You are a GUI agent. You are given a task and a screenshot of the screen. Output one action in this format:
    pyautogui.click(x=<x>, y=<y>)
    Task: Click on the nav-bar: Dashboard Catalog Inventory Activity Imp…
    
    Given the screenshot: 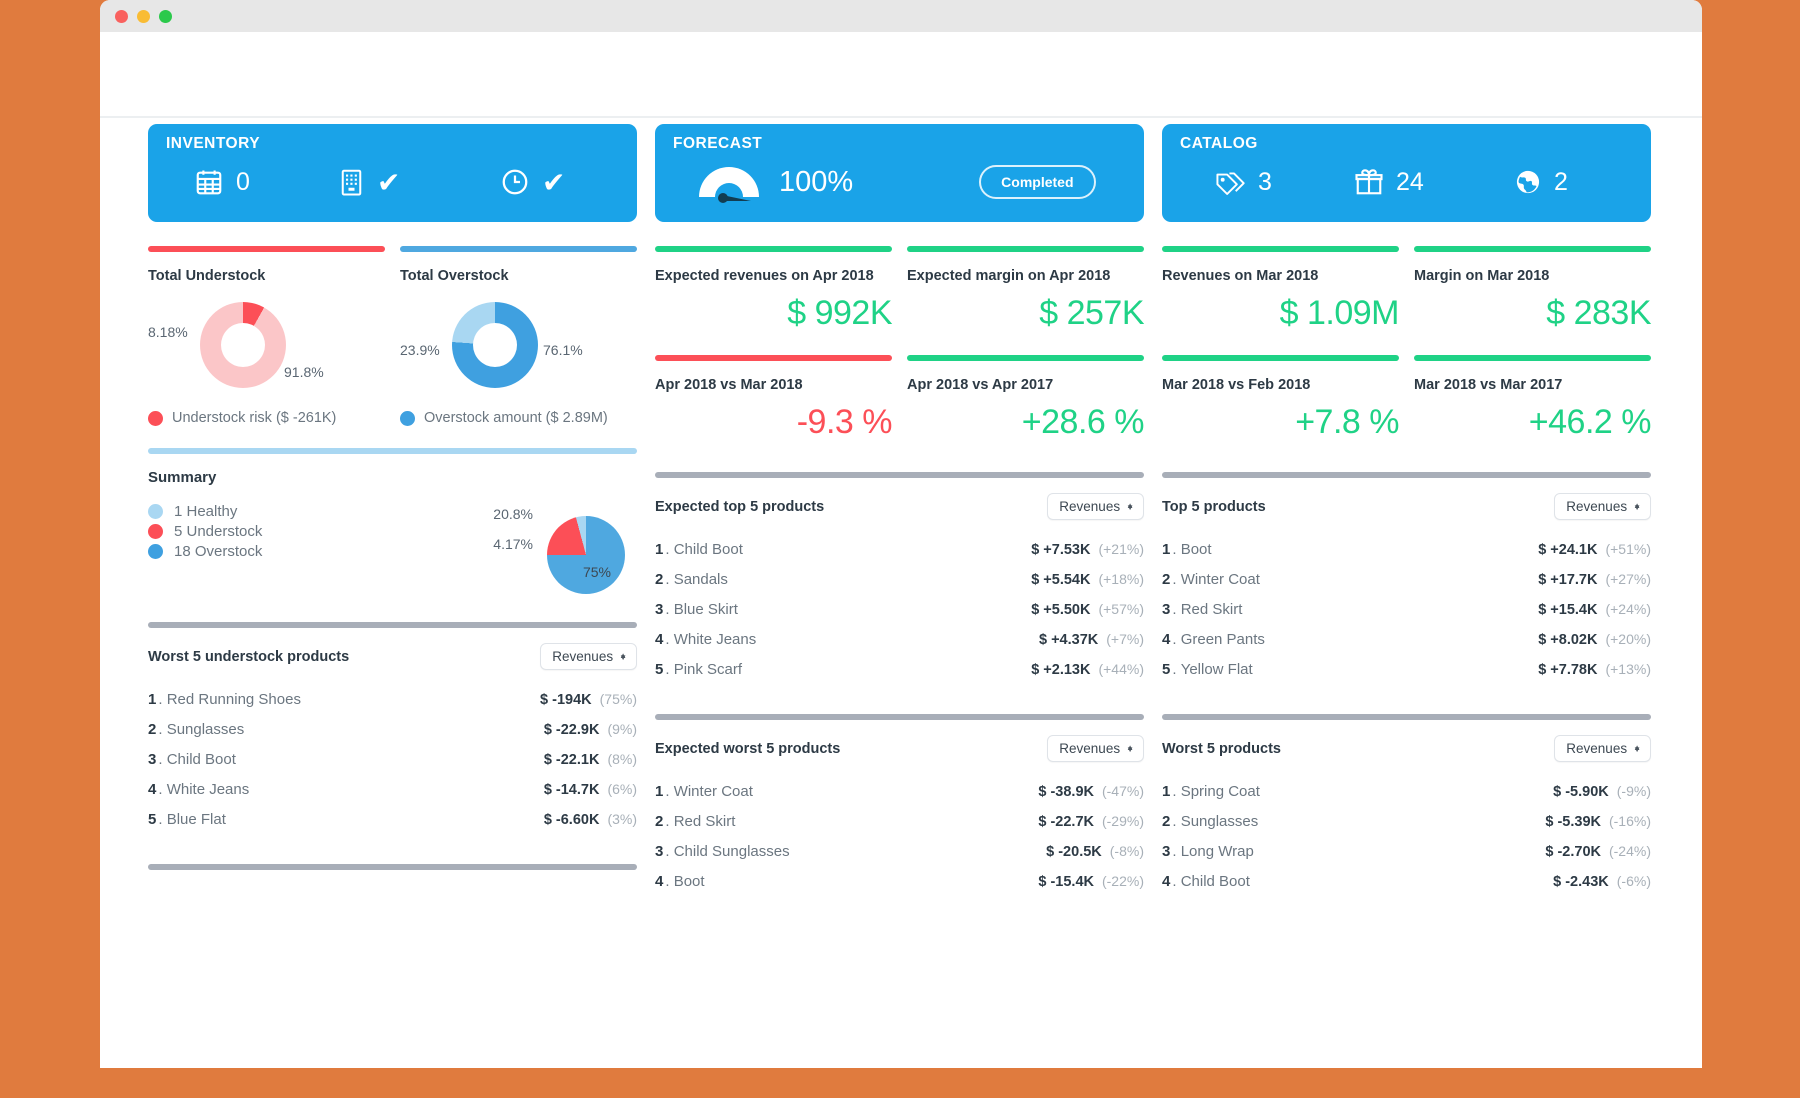 What is the action you would take?
    pyautogui.click(x=901, y=104)
    